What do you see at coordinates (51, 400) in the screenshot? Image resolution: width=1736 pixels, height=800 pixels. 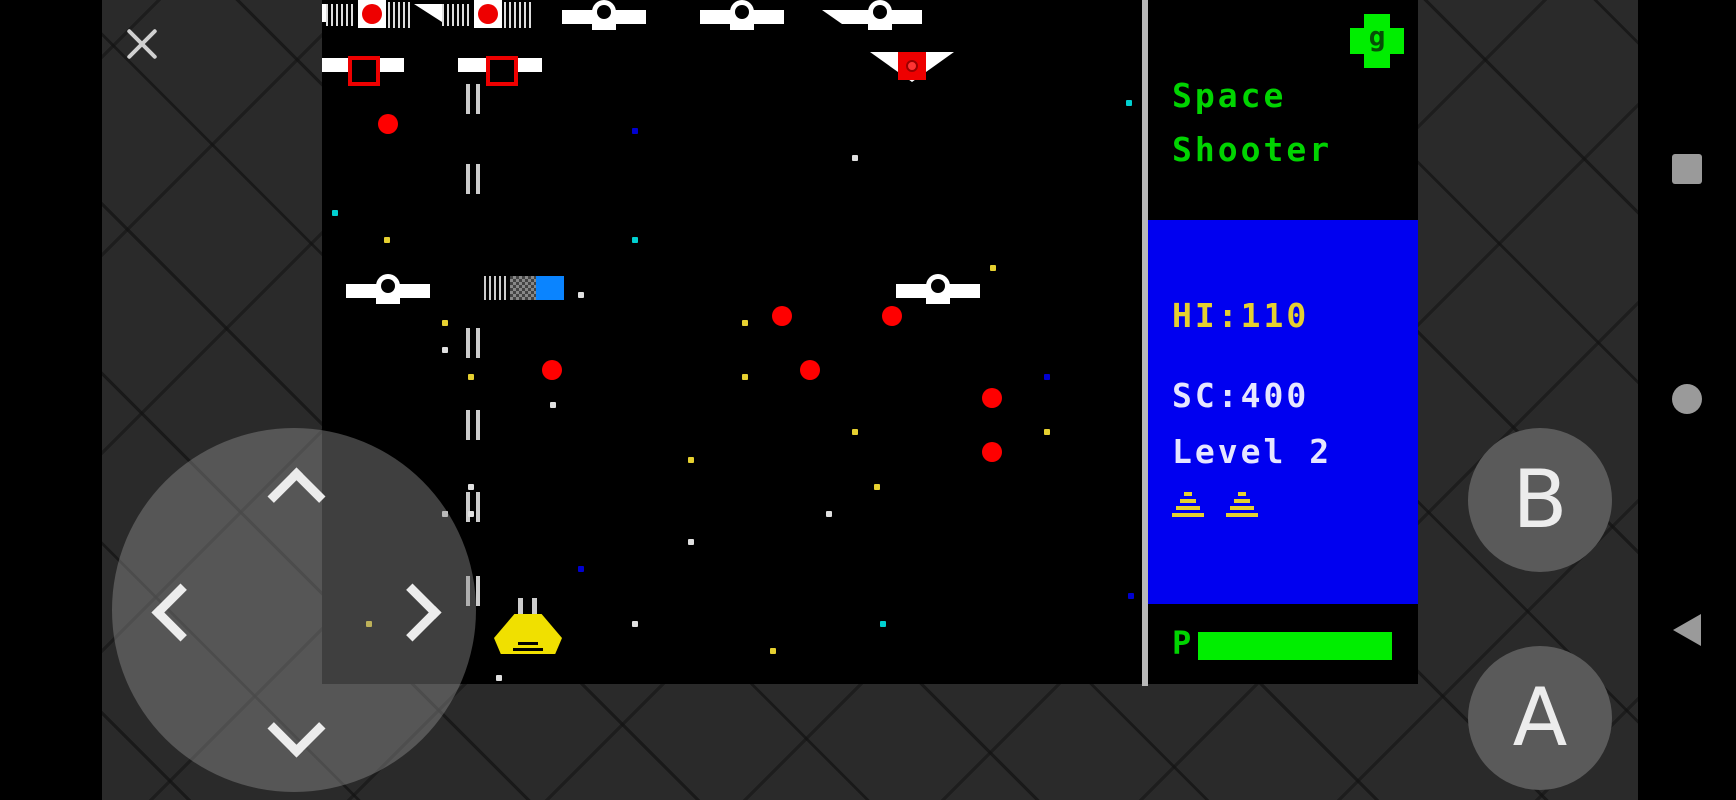 I see `left-black-bar` at bounding box center [51, 400].